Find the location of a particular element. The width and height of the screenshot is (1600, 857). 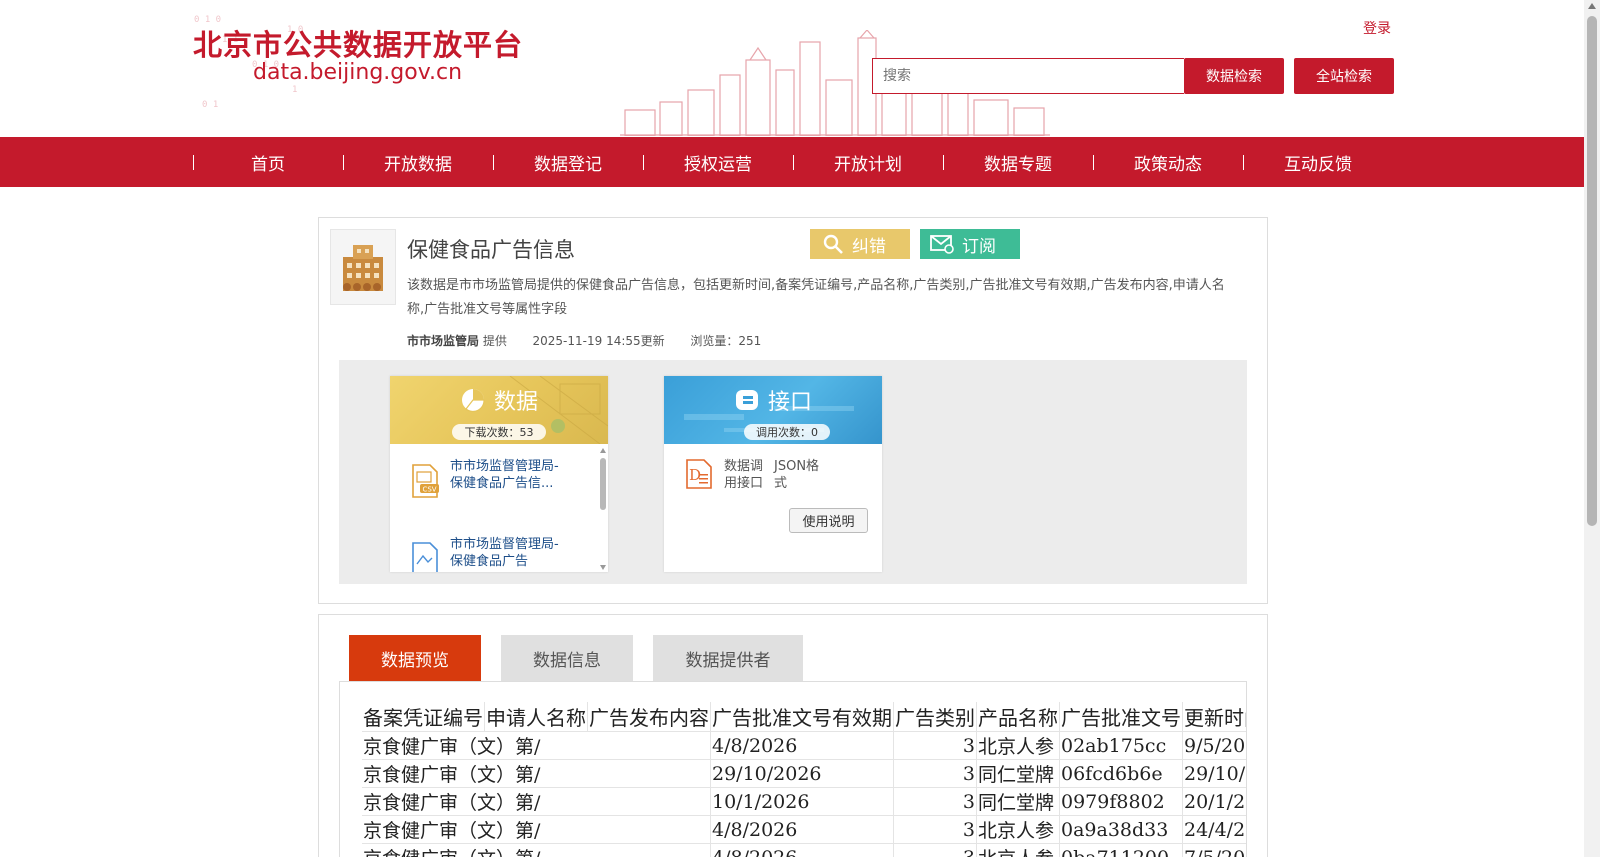

api-box-title-row: 接口 is located at coordinates (773, 400).